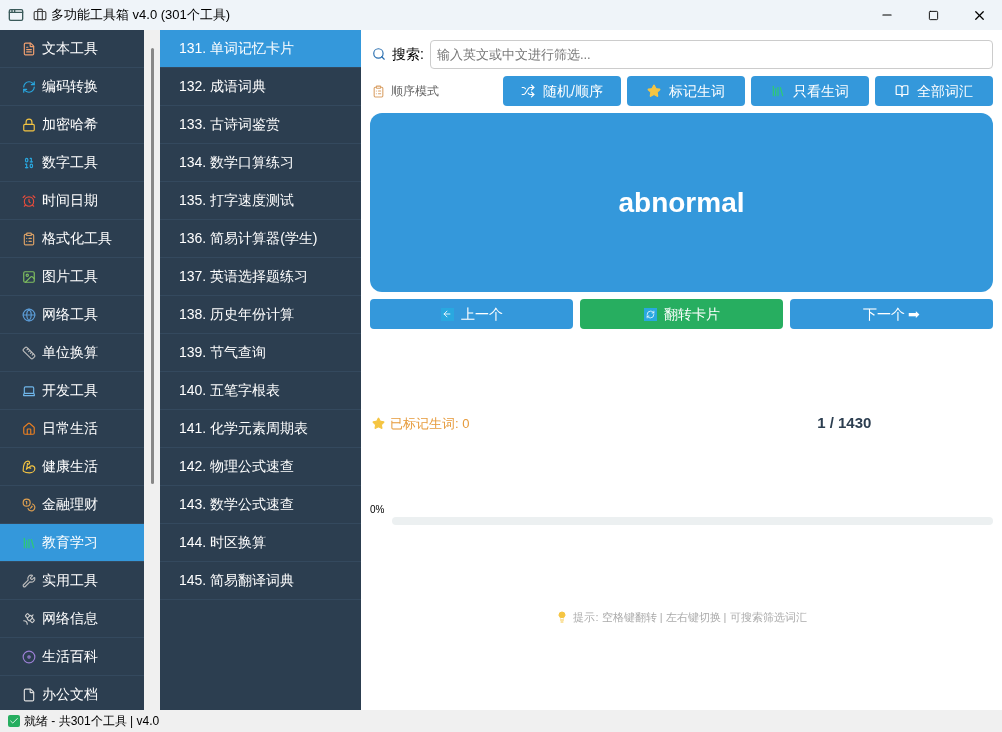  Describe the element at coordinates (29, 580) in the screenshot. I see `tools-icon` at that location.